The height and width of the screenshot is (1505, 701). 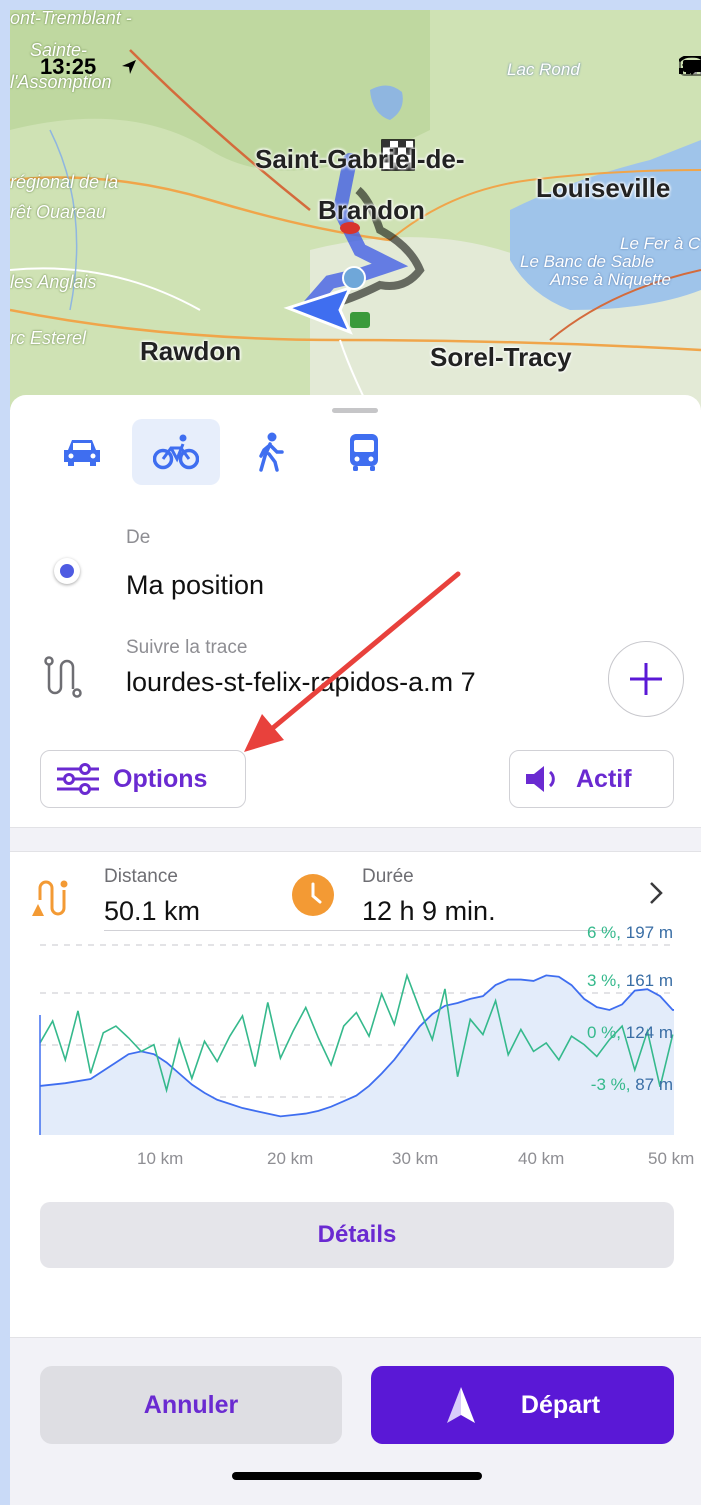 What do you see at coordinates (160, 778) in the screenshot?
I see `options-label: Options` at bounding box center [160, 778].